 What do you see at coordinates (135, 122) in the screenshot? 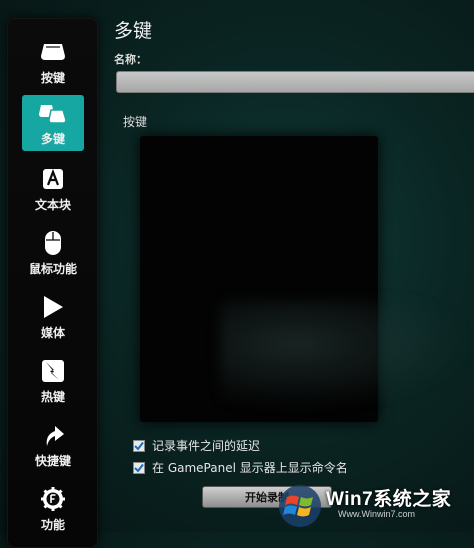
I see `keys-label: 按键` at bounding box center [135, 122].